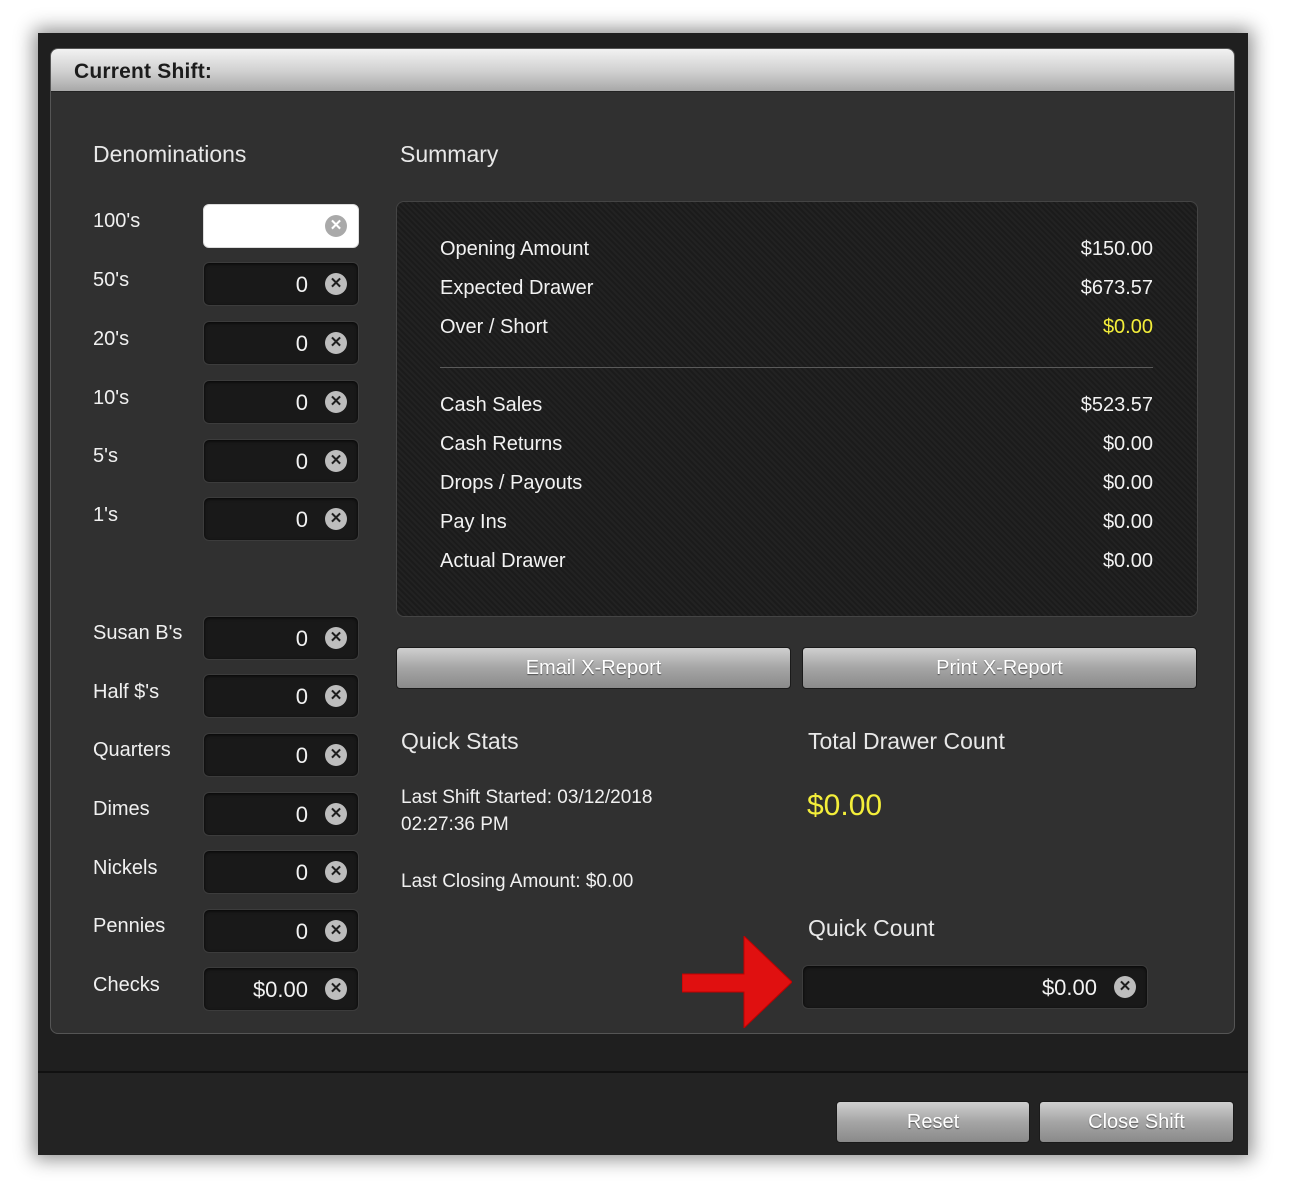  Describe the element at coordinates (449, 154) in the screenshot. I see `summary-heading: Summary` at that location.